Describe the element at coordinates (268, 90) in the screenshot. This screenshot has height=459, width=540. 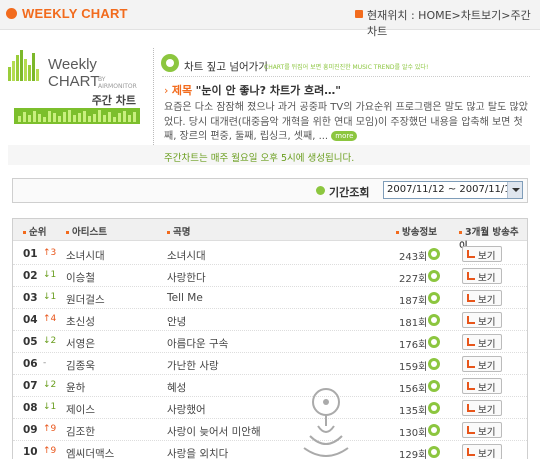
I see `article-title: "눈이 안 좋나? 차트가 흐려…"` at that location.